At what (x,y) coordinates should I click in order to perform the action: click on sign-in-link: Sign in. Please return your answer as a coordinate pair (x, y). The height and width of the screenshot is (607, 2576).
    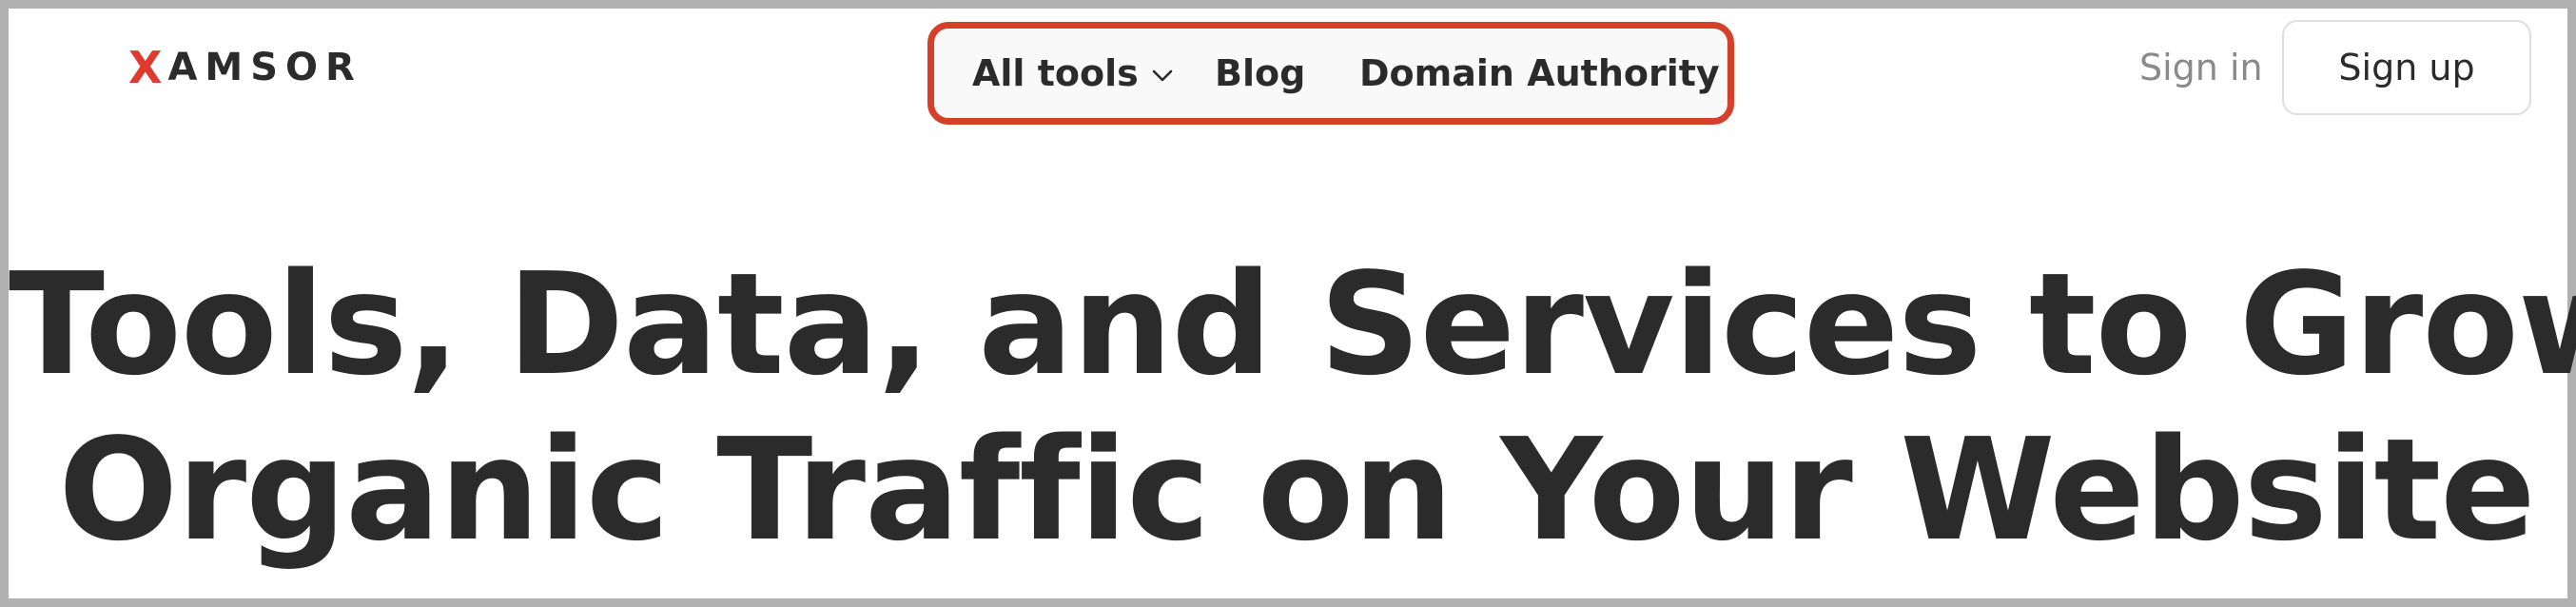
    Looking at the image, I should click on (2201, 68).